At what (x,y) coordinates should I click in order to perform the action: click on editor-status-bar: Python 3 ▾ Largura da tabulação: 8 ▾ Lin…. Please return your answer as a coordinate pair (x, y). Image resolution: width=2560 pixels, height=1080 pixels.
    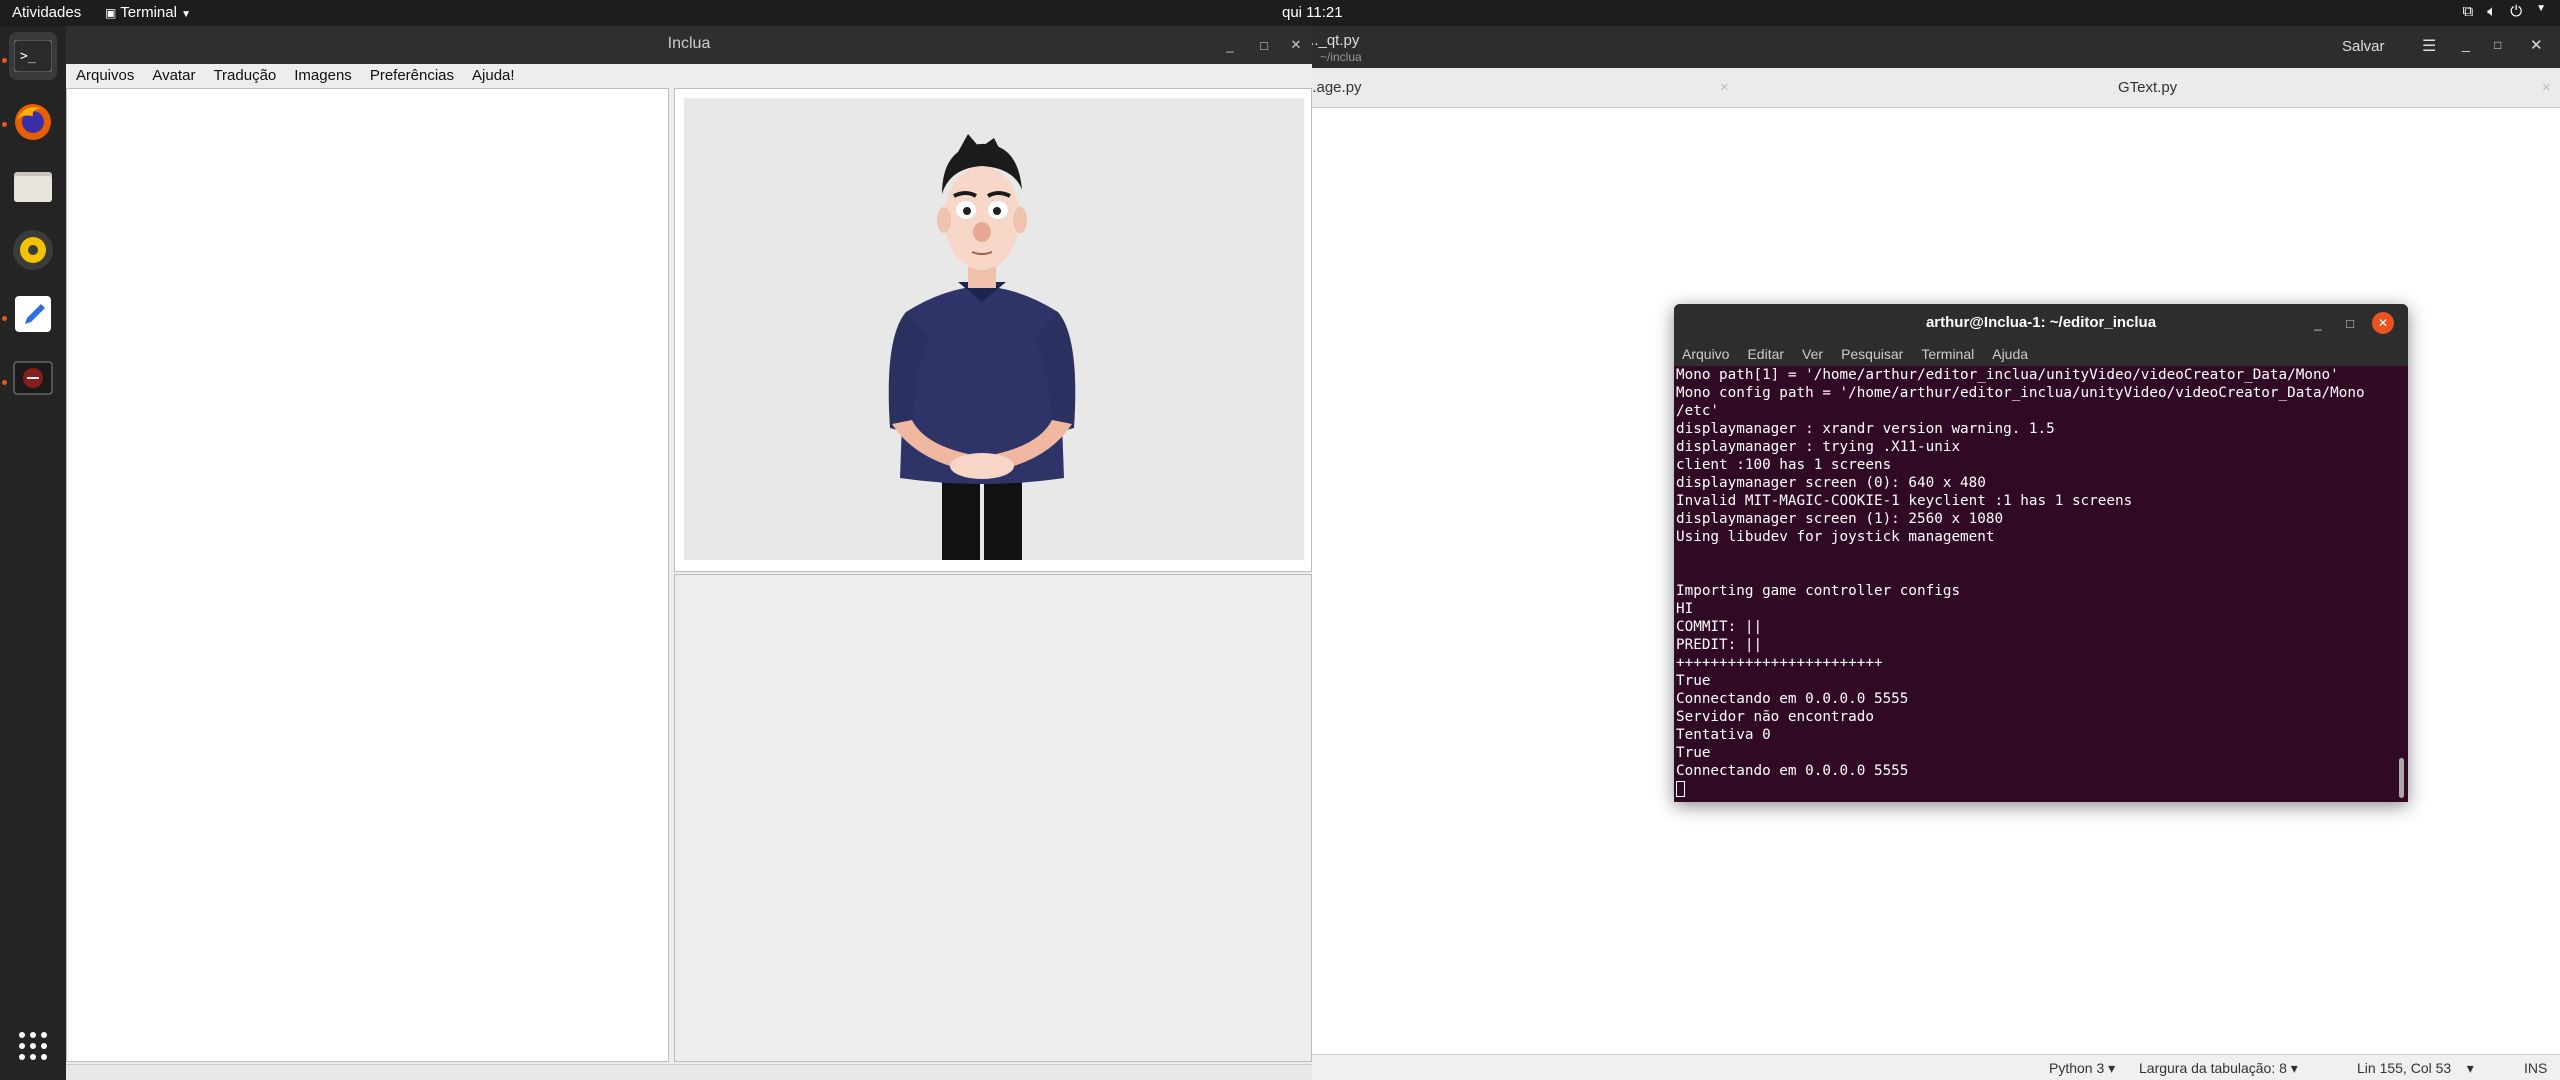
    Looking at the image, I should click on (1936, 1067).